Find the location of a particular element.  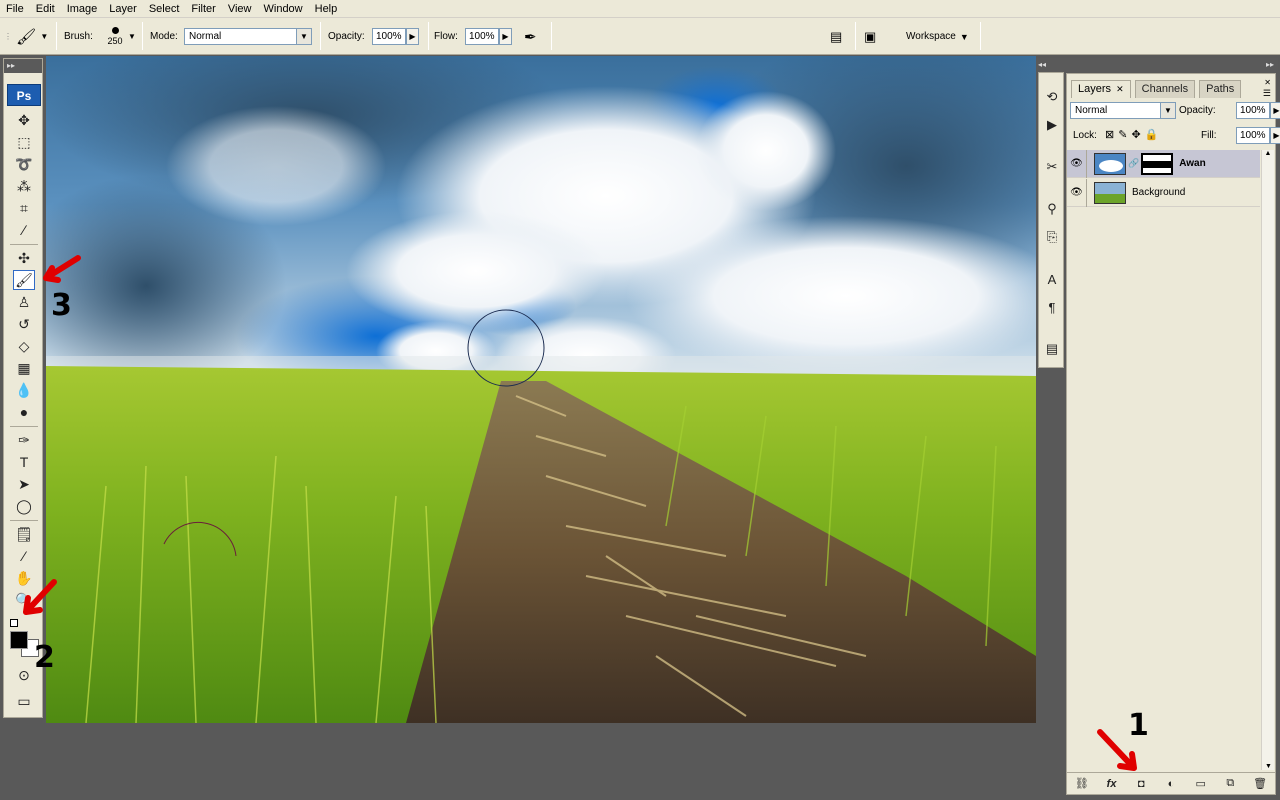

tool-preset-picker: 🖌 ▼ is located at coordinates (32, 36).